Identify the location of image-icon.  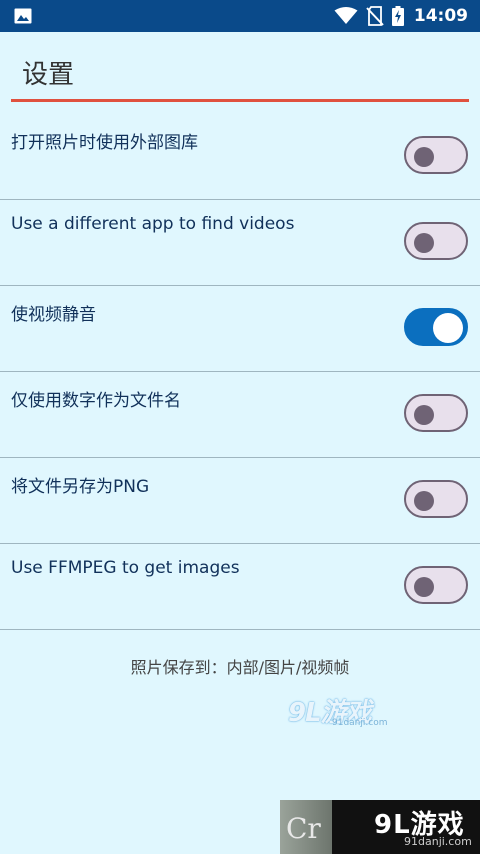
(23, 16).